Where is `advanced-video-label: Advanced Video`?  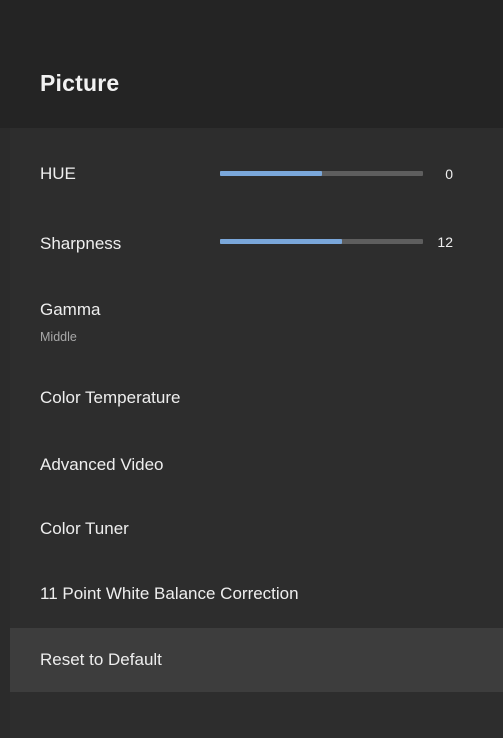
advanced-video-label: Advanced Video is located at coordinates (102, 464).